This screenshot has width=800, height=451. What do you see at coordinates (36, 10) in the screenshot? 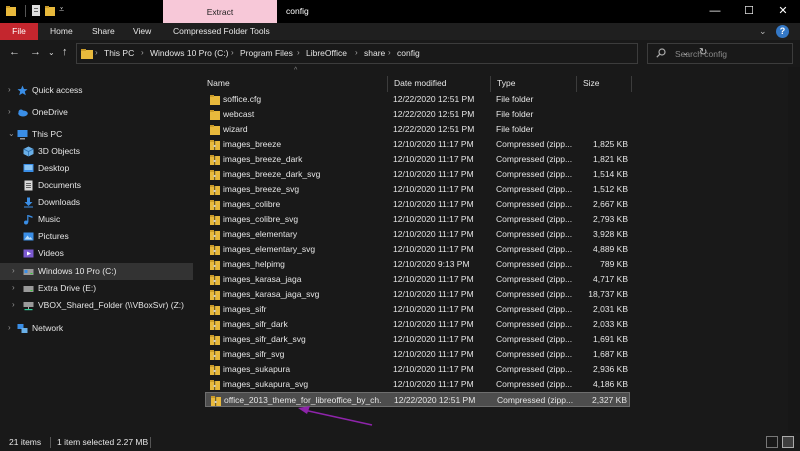
I see `properties-icon` at bounding box center [36, 10].